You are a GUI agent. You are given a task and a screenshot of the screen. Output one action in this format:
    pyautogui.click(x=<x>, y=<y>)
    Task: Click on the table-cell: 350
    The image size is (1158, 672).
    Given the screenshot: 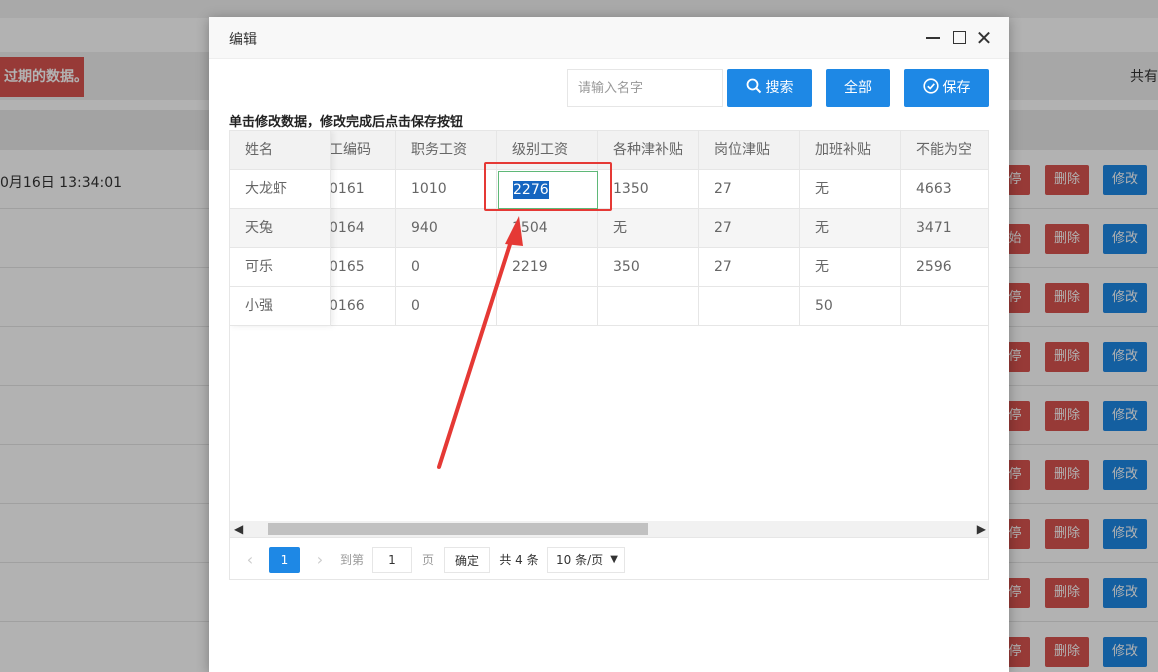 What is the action you would take?
    pyautogui.click(x=648, y=267)
    